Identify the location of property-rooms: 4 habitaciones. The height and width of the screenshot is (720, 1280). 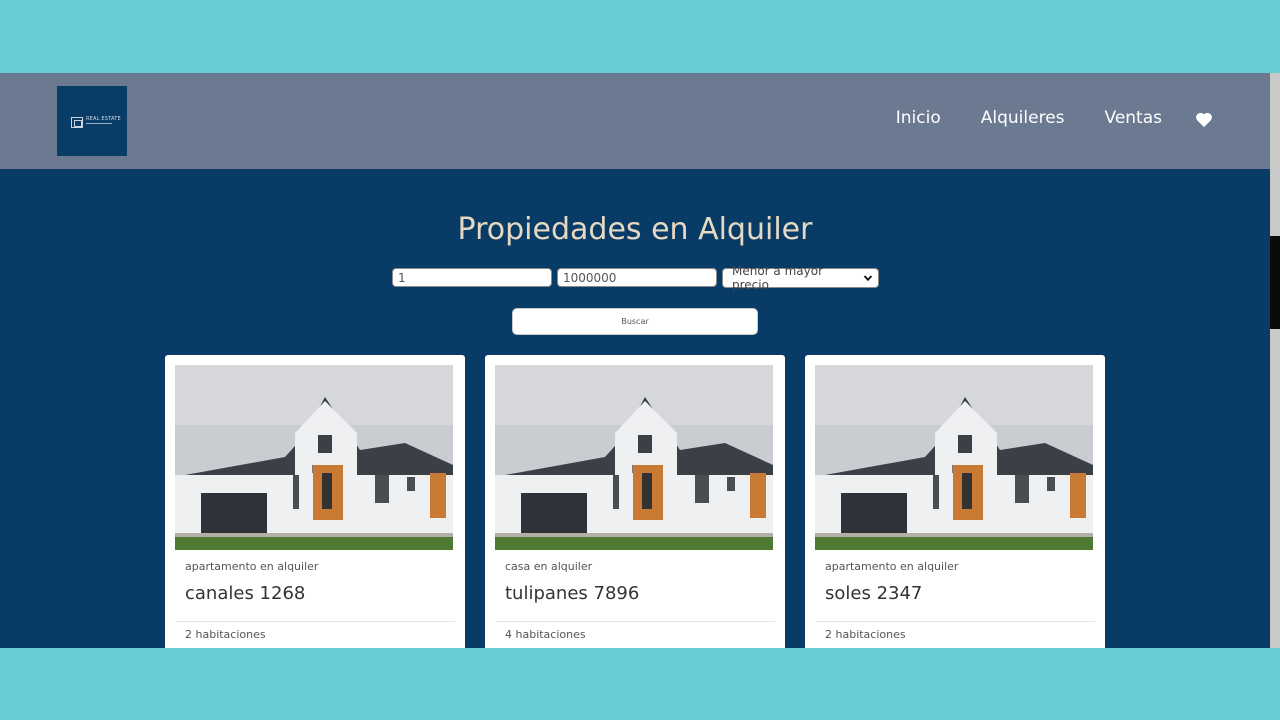
(545, 634).